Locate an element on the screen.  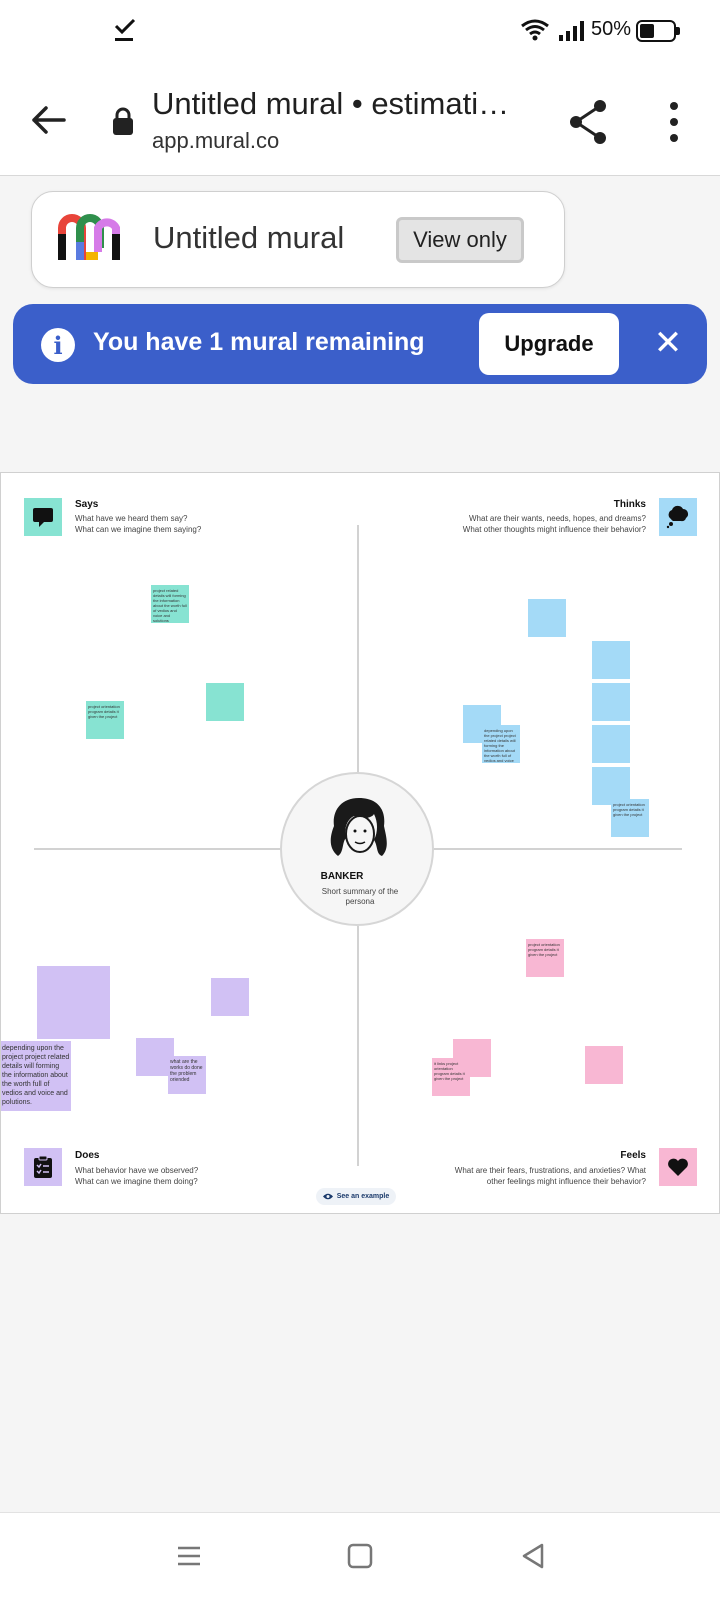
status-bar: 50% is located at coordinates (360, 31).